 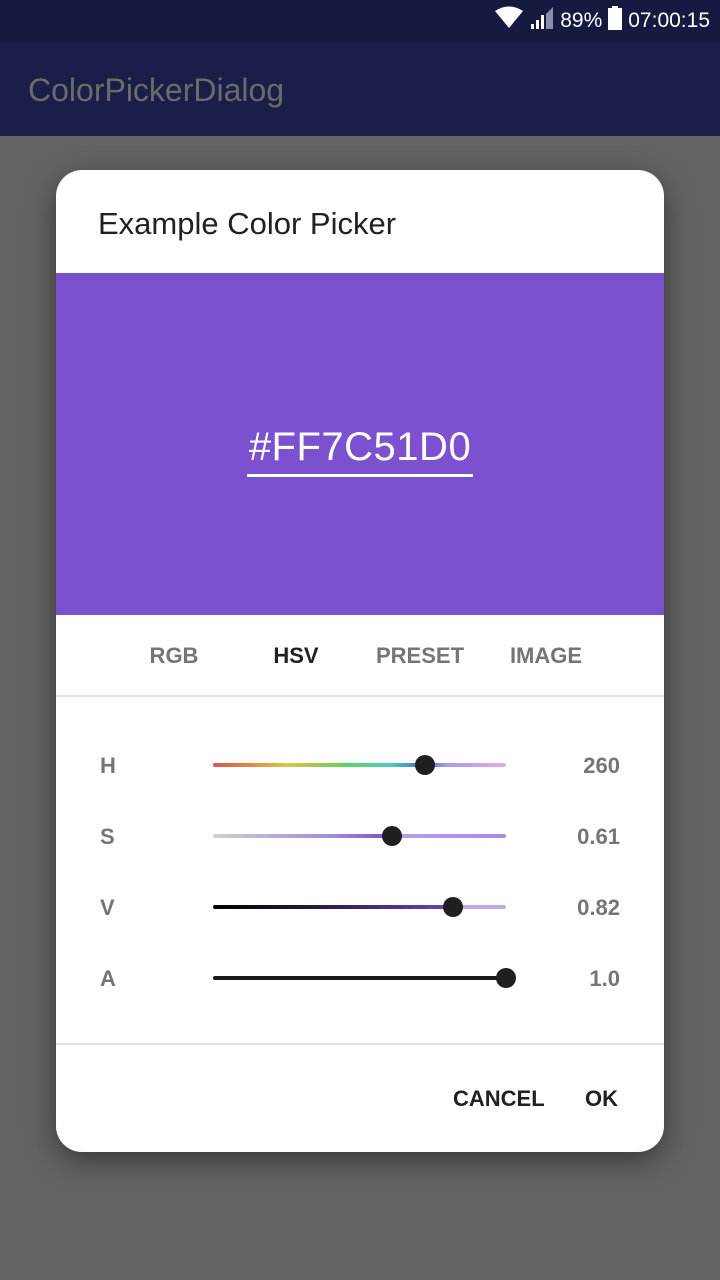 I want to click on tab-rgb: RGB, so click(x=174, y=656).